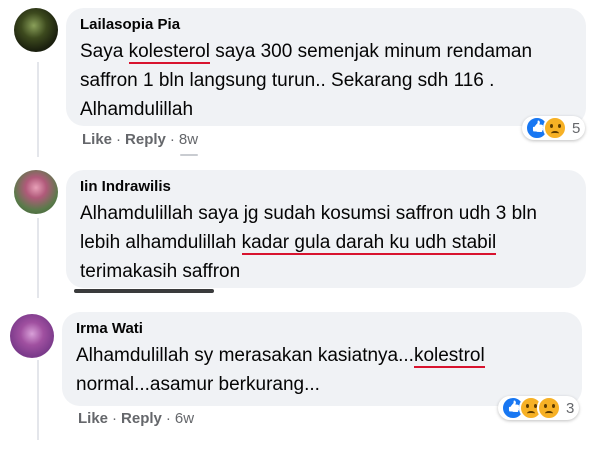  Describe the element at coordinates (549, 408) in the screenshot. I see `care-reaction-icon` at that location.